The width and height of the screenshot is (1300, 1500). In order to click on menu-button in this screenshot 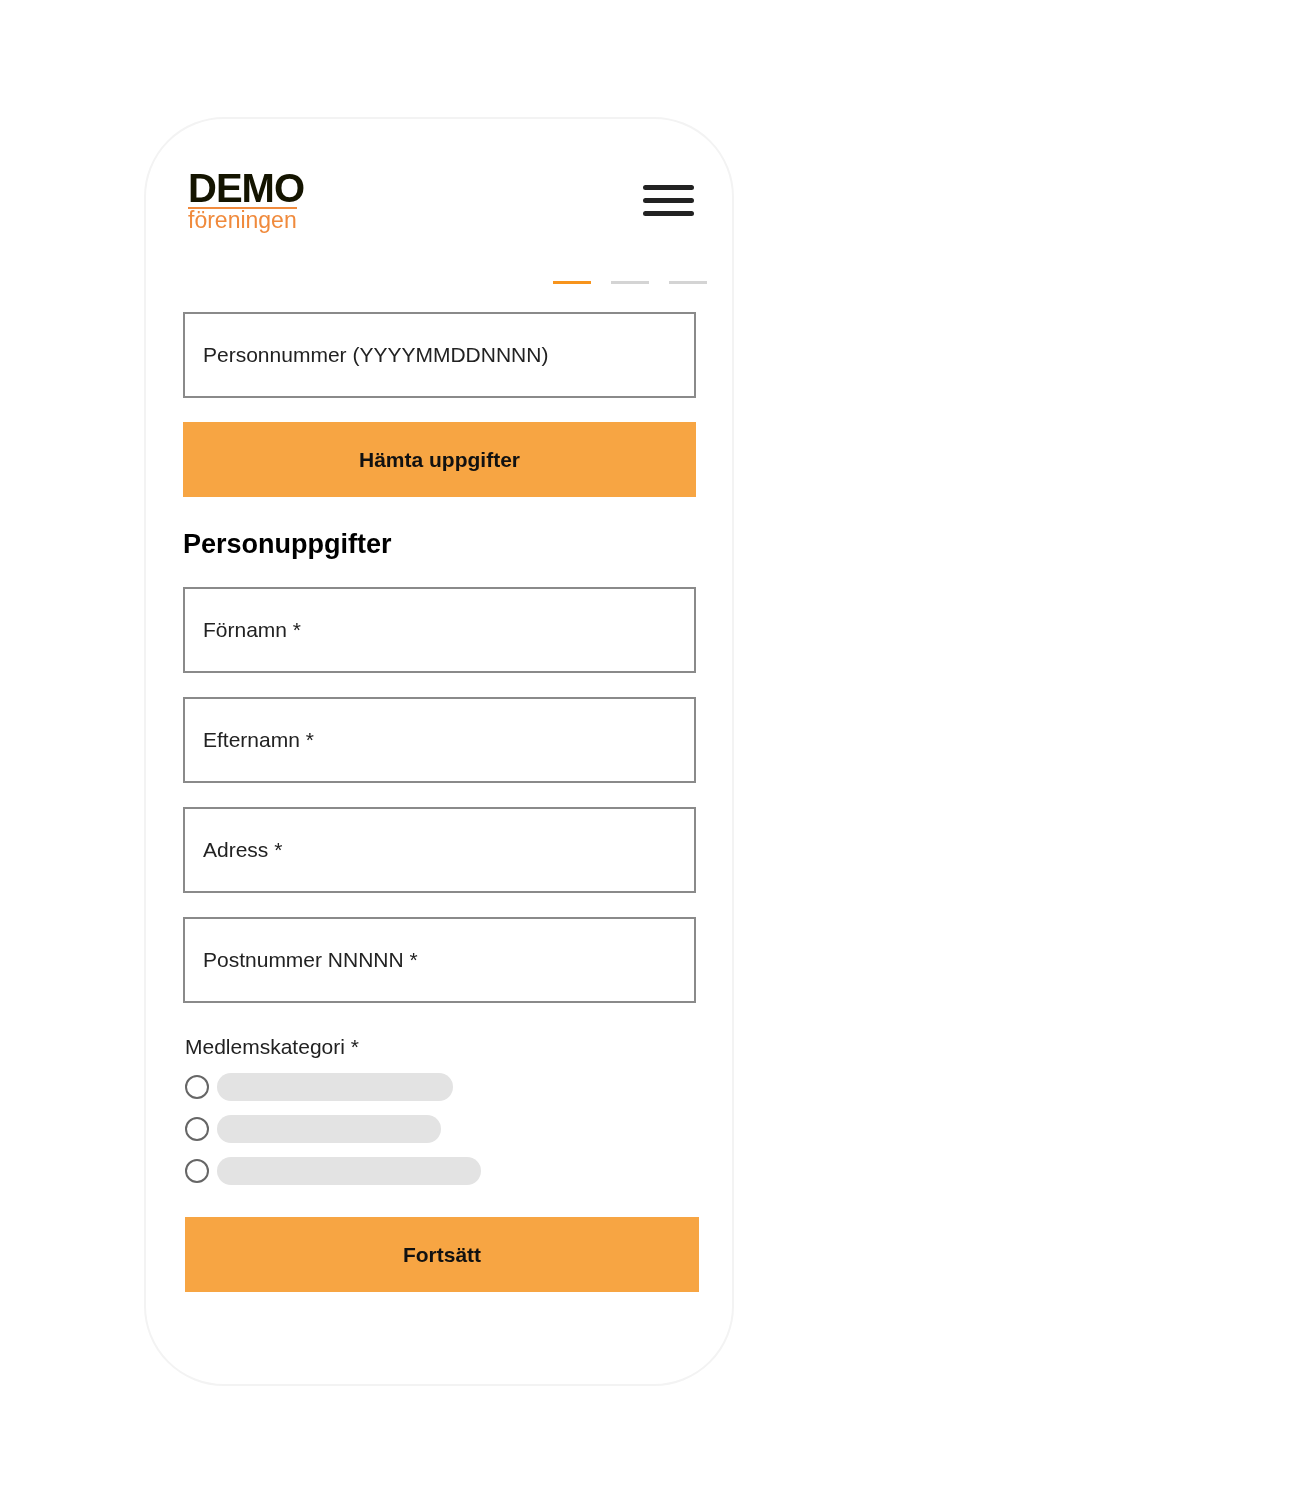, I will do `click(668, 200)`.